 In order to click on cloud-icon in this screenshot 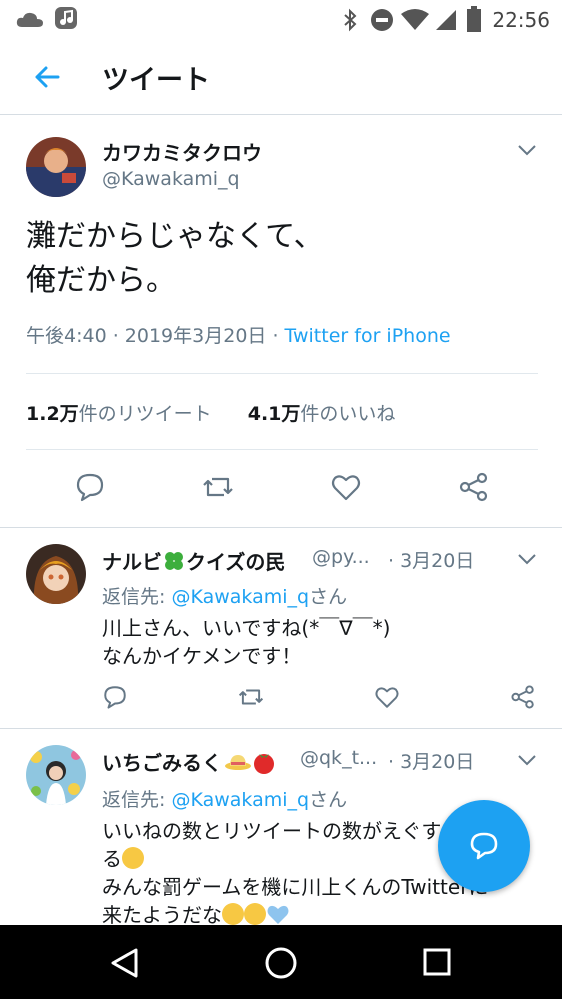, I will do `click(29, 19)`.